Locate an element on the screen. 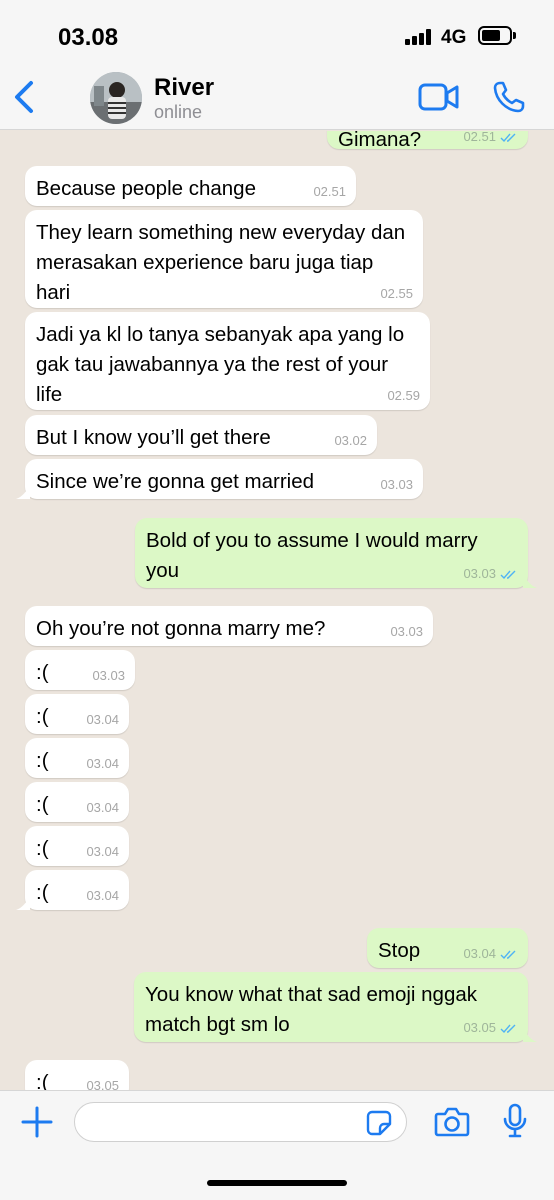 The image size is (554, 1200). back-button is located at coordinates (25, 97).